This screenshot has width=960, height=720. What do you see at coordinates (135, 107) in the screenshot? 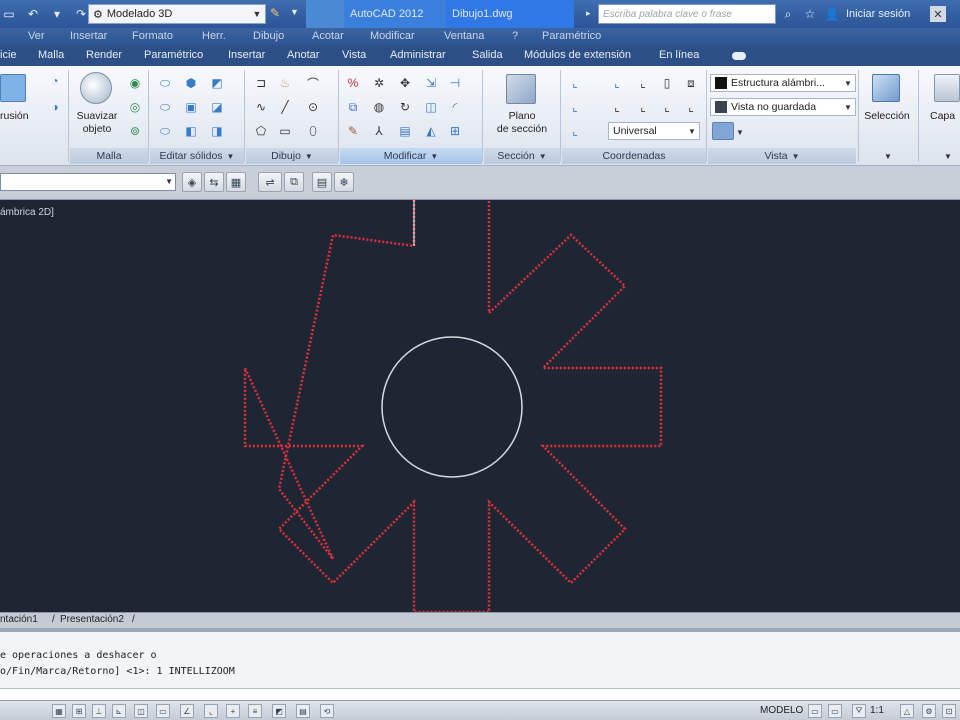
I see `mesh-smooth-less-icon: ◎` at bounding box center [135, 107].